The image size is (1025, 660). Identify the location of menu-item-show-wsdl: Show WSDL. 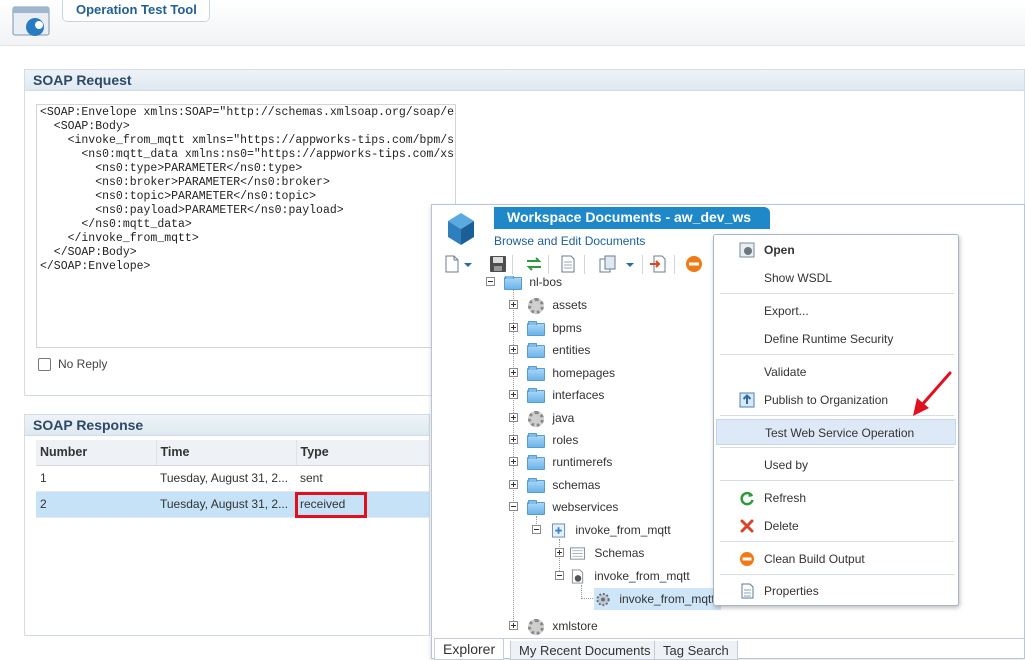
(836, 278).